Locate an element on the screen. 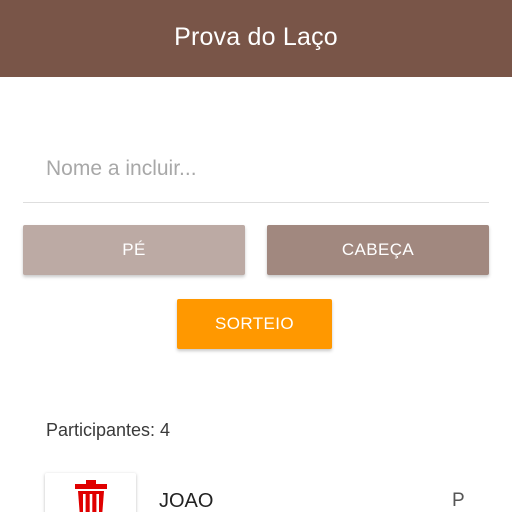  cabeca-button: CABEÇA is located at coordinates (378, 250).